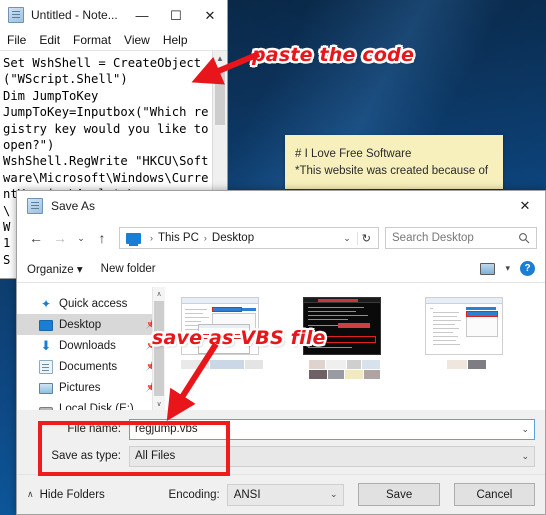  I want to click on address-bar: › This PC › Desktop ⌄ ↻, so click(249, 238).